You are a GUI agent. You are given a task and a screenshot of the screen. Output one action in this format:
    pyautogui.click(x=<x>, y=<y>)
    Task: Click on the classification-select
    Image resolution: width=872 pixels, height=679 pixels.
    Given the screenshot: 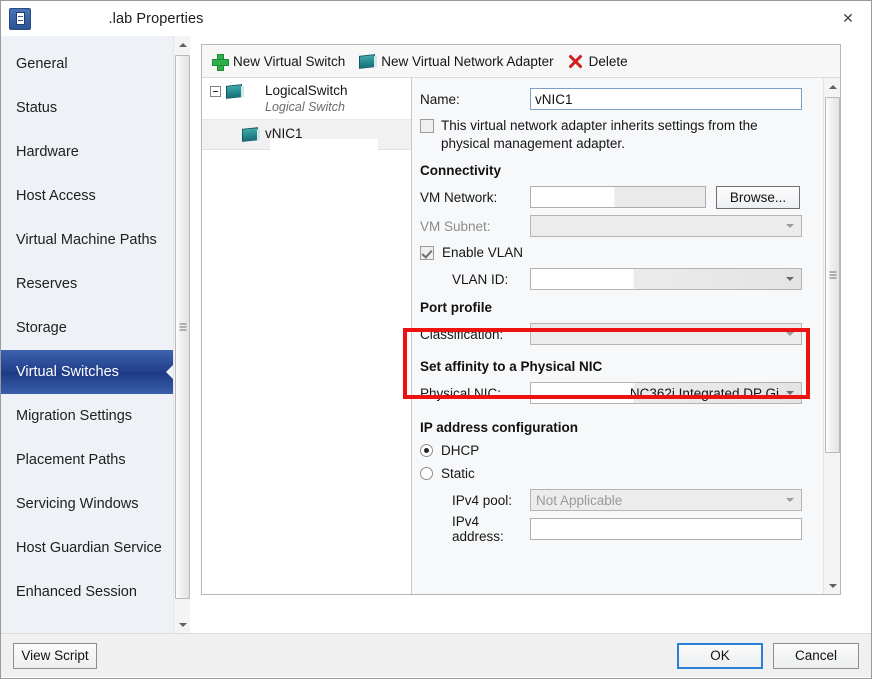 What is the action you would take?
    pyautogui.click(x=666, y=334)
    